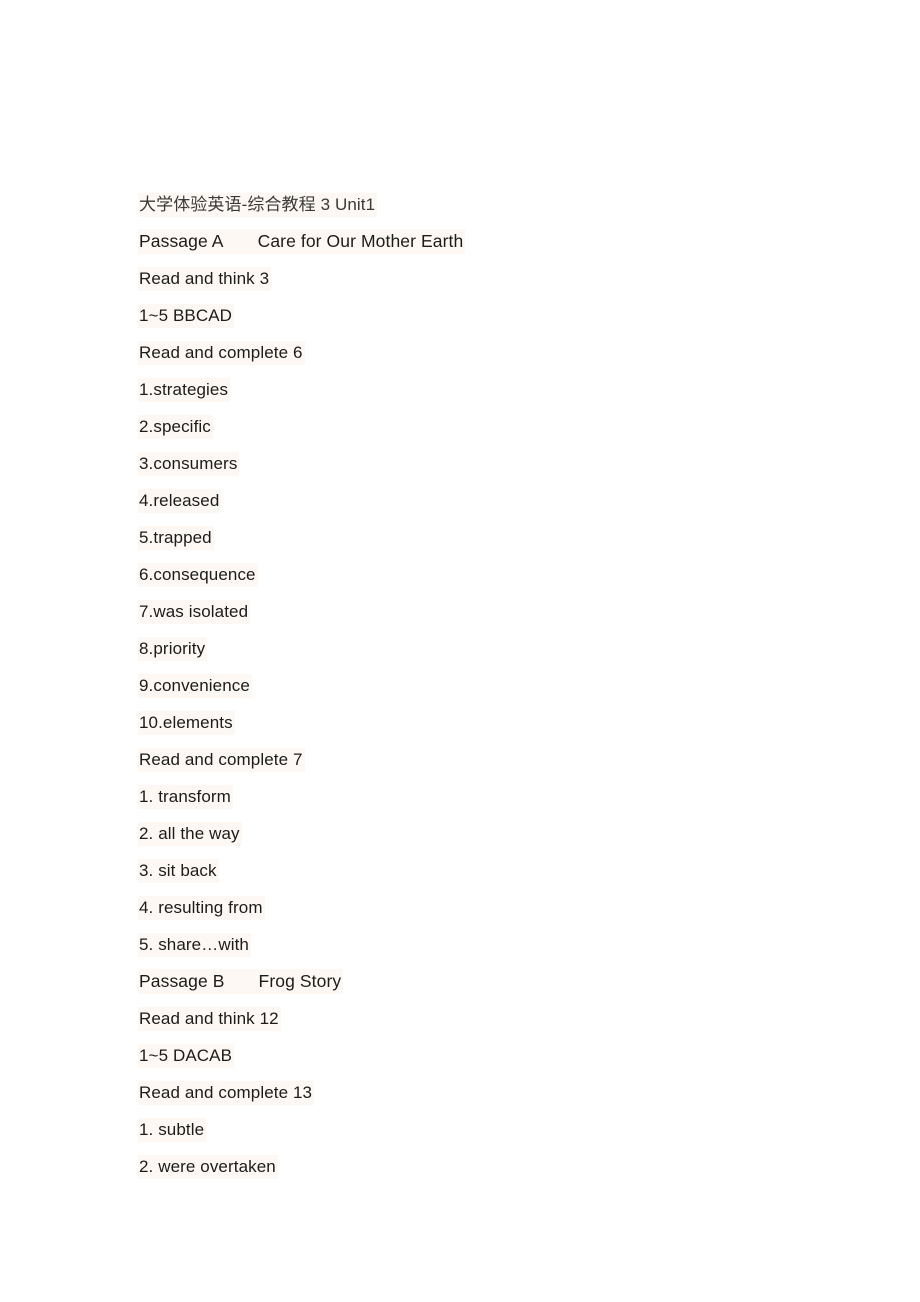  What do you see at coordinates (195, 686) in the screenshot?
I see `line-text: 9.convenience` at bounding box center [195, 686].